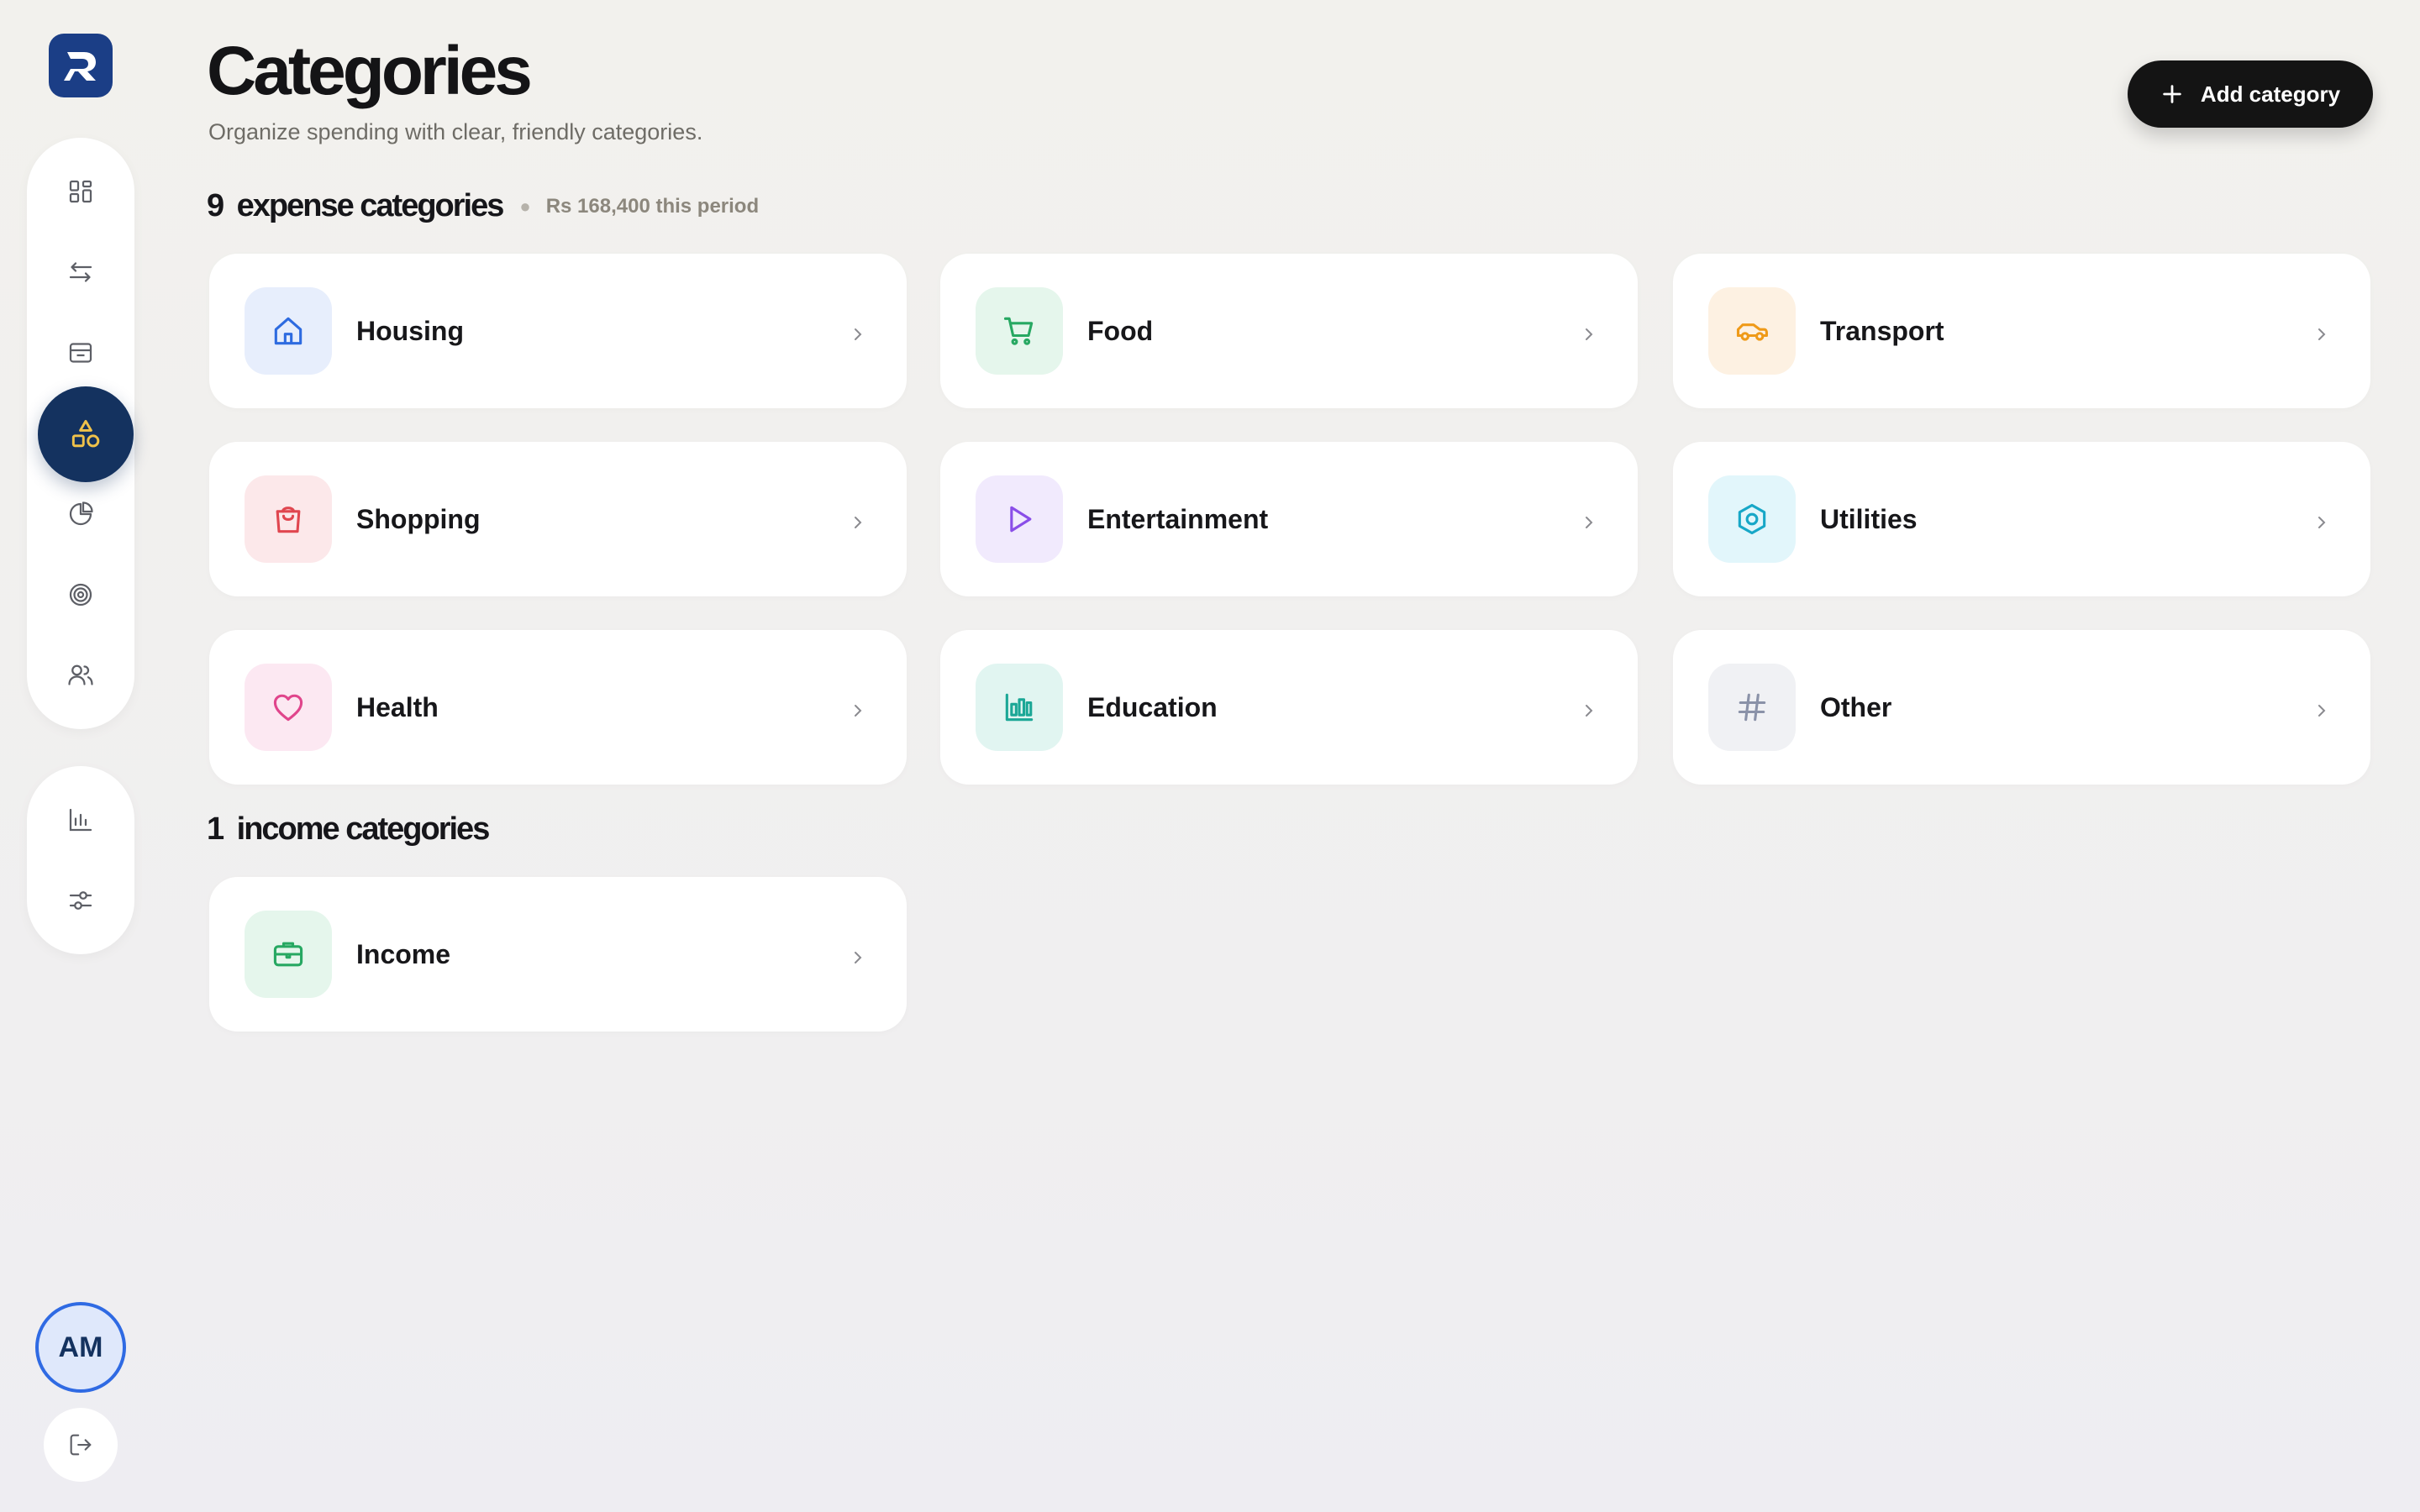 This screenshot has height=1512, width=2420. Describe the element at coordinates (1856, 707) in the screenshot. I see `category-name: Other` at that location.